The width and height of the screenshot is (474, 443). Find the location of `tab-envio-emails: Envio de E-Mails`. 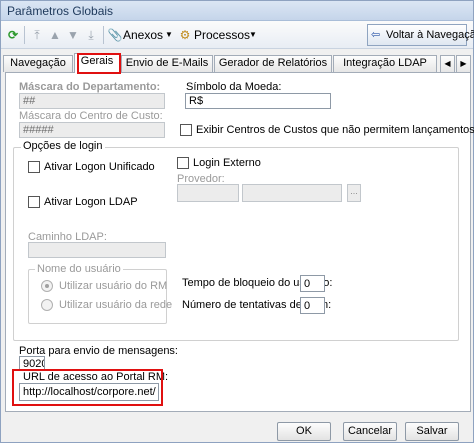

tab-envio-emails: Envio de E-Mails is located at coordinates (167, 63).